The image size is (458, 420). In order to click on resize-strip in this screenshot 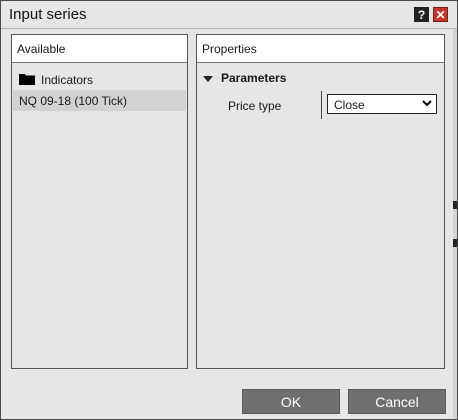, I will do `click(455, 224)`.